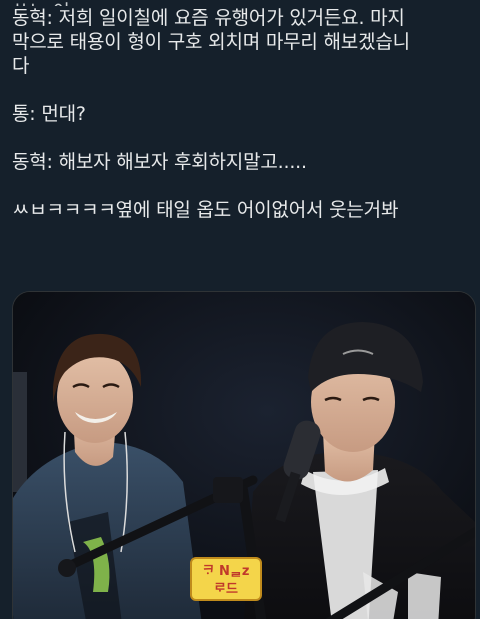  Describe the element at coordinates (21, 66) in the screenshot. I see `tweet-line: 다` at that location.